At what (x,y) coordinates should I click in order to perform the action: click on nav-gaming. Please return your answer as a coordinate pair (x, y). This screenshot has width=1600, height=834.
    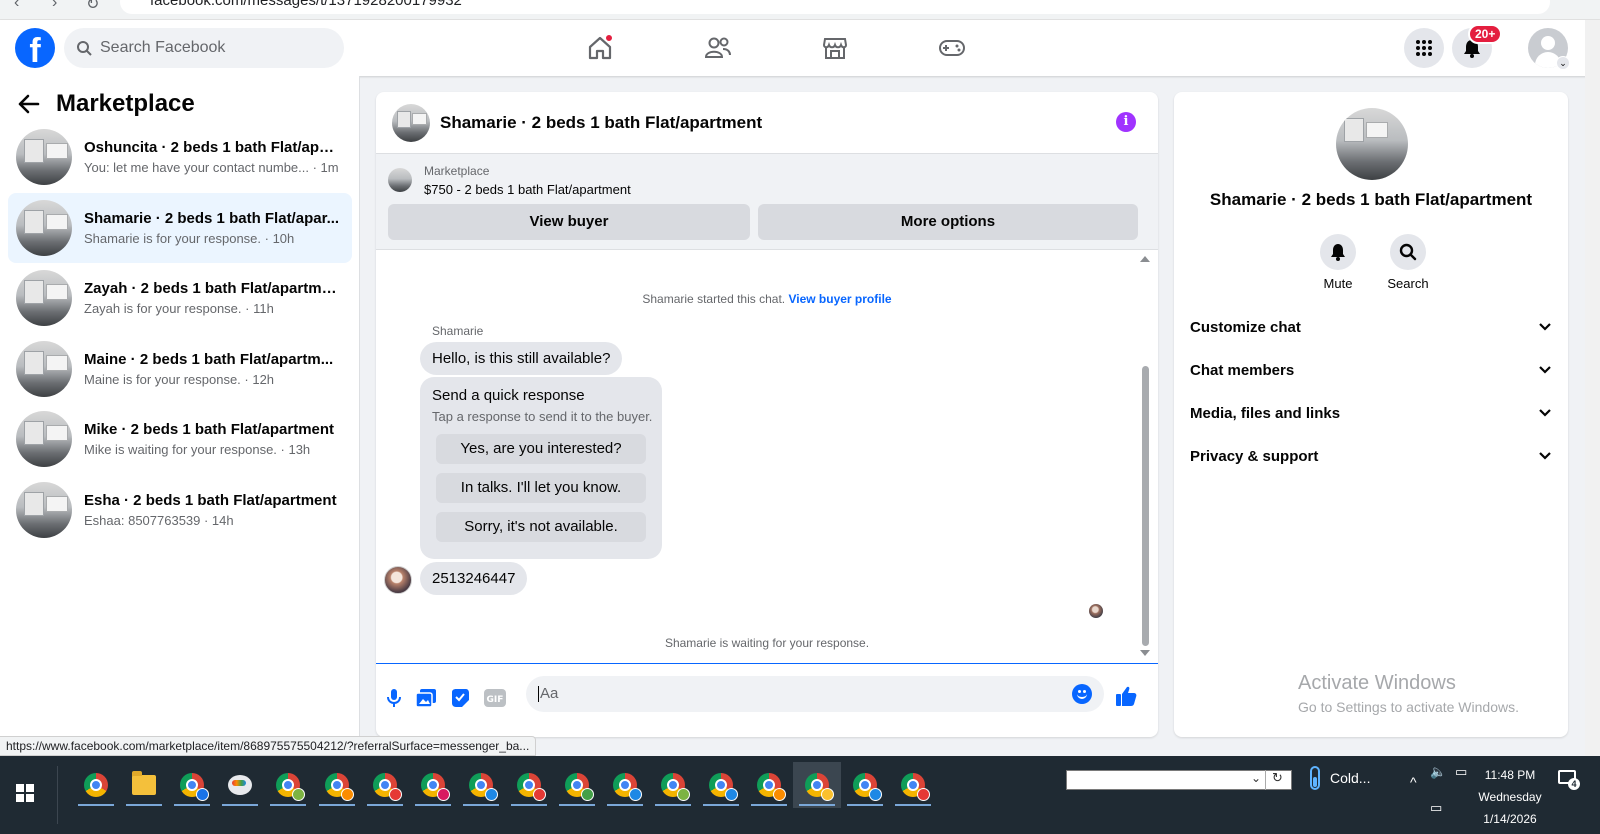
    Looking at the image, I should click on (952, 48).